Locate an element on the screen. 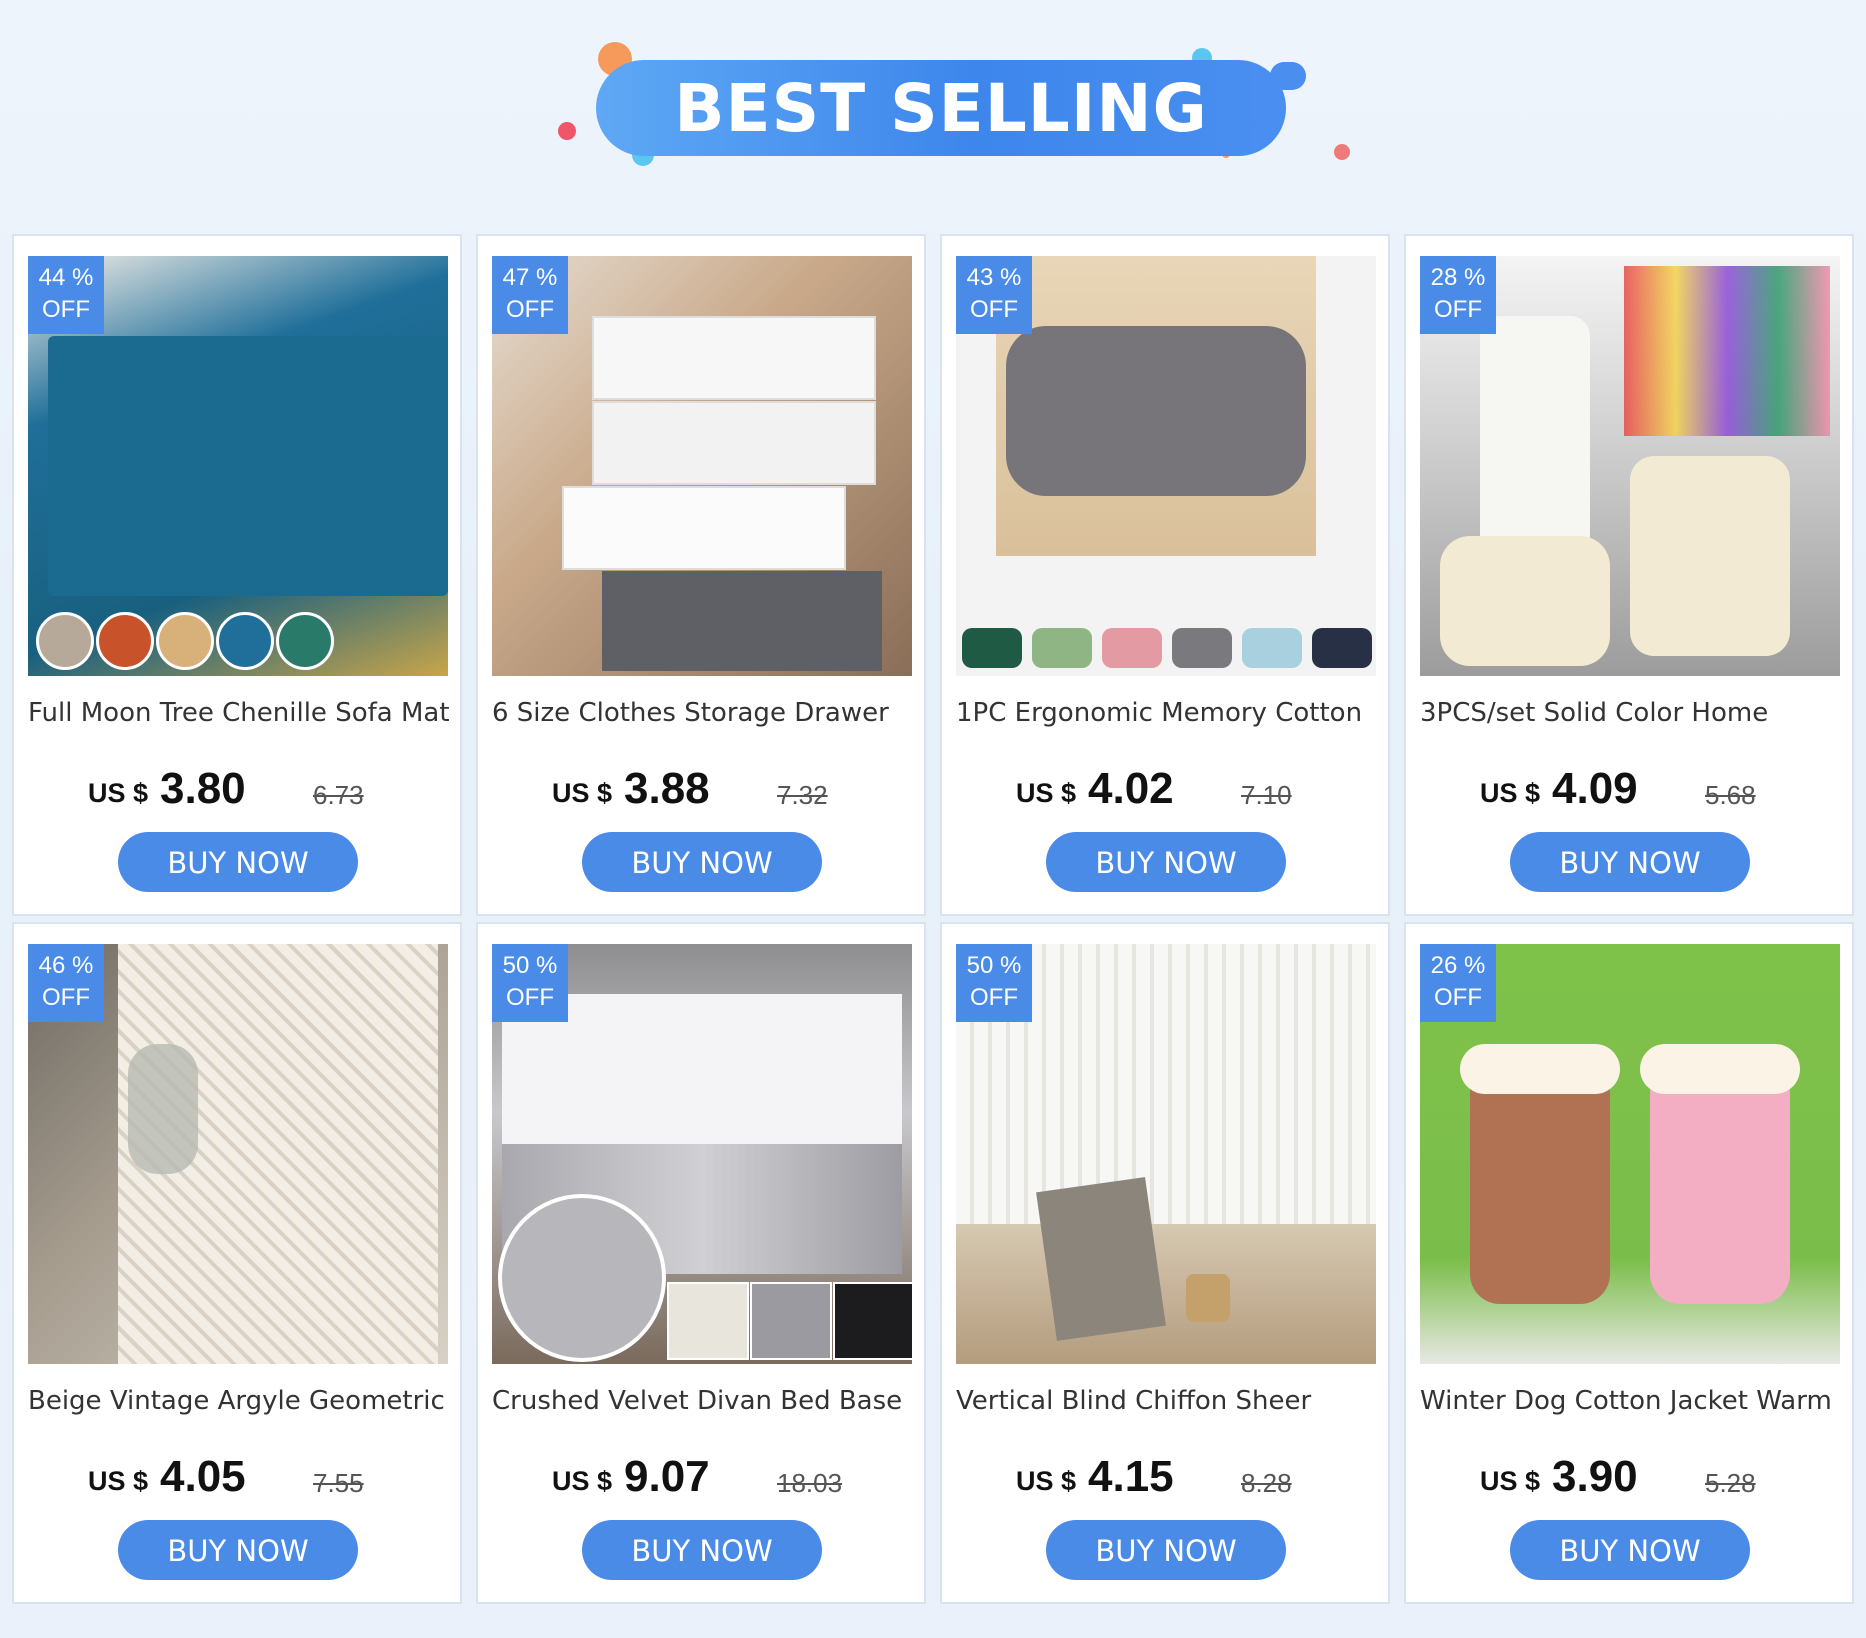  price-row: US $ 4.05 7.55 is located at coordinates (253, 1480).